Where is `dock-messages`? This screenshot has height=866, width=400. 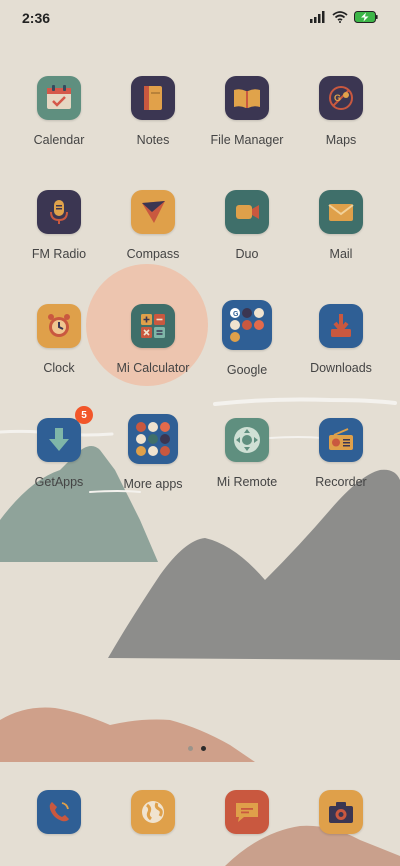 dock-messages is located at coordinates (247, 812).